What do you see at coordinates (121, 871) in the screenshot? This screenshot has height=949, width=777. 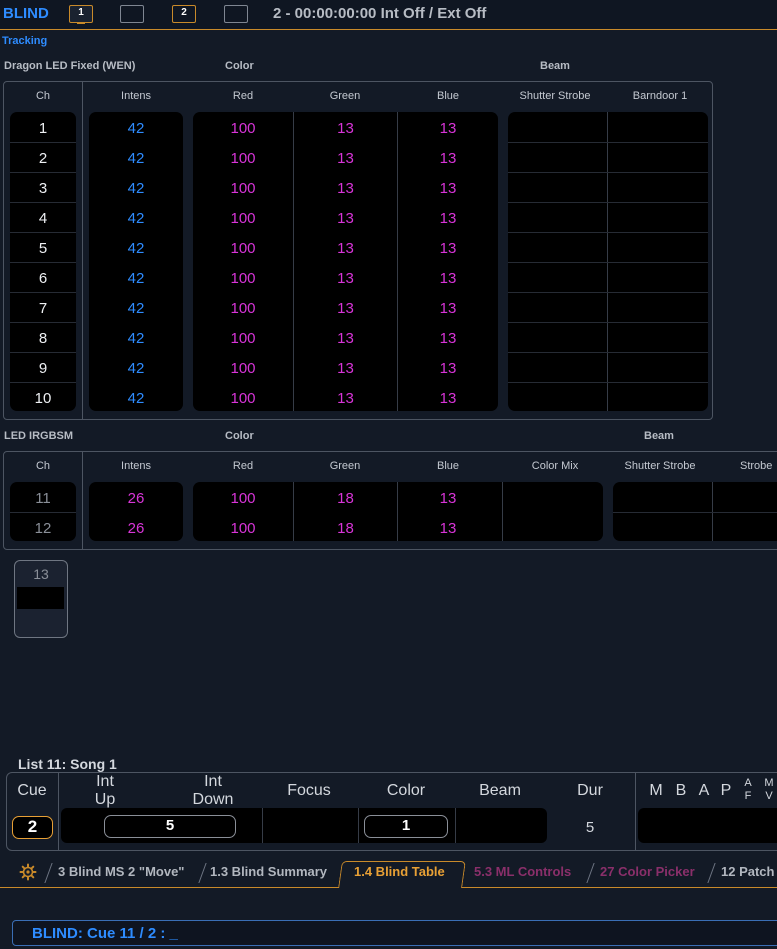 I see `tab-blind-ms: 3 Blind MS 2 "Move"` at bounding box center [121, 871].